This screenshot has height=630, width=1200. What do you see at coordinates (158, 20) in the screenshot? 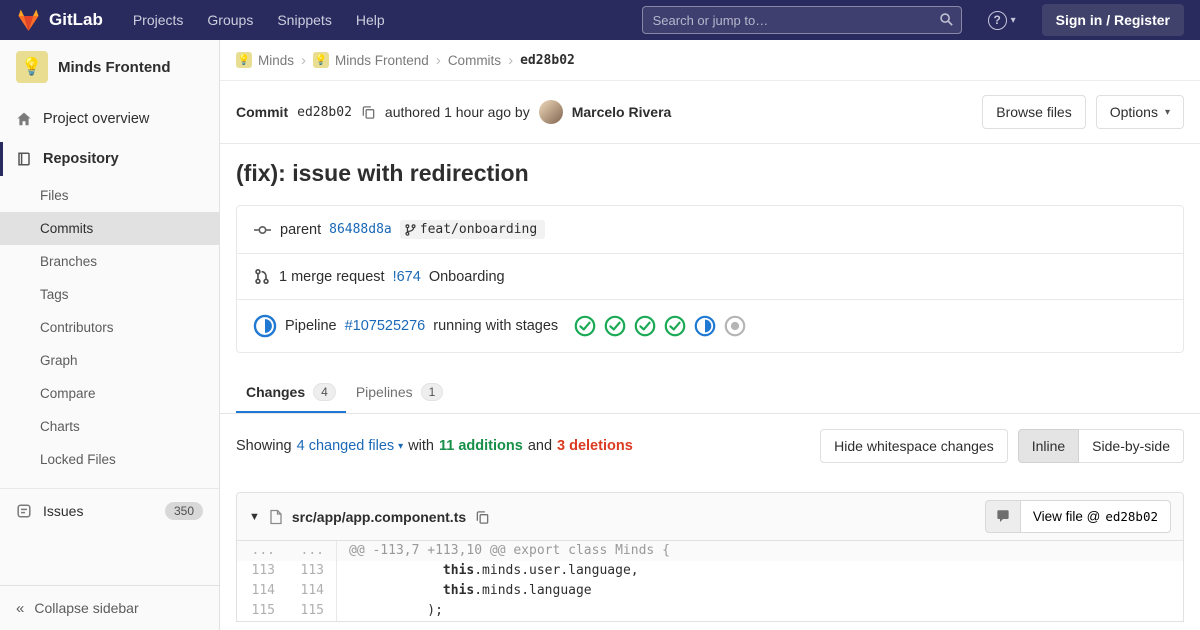
I see `nav-projects: Projects` at bounding box center [158, 20].